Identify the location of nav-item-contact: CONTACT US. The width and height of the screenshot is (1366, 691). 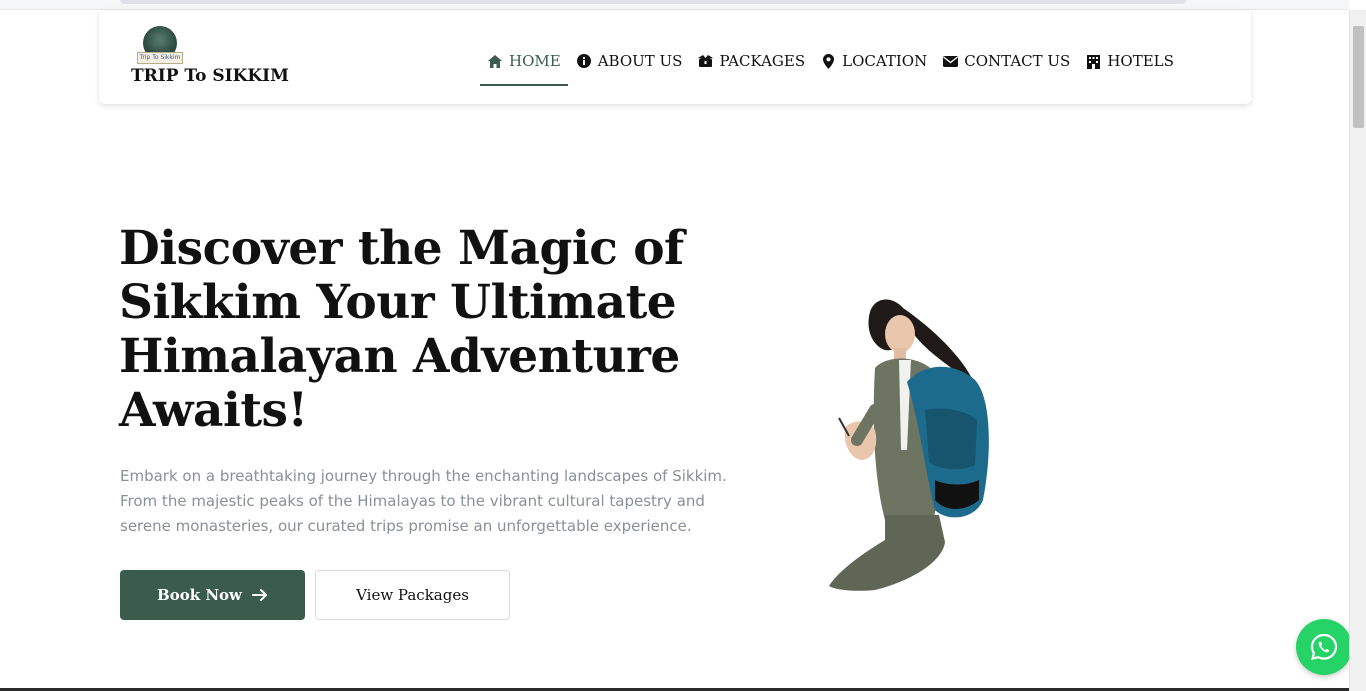
(1006, 61).